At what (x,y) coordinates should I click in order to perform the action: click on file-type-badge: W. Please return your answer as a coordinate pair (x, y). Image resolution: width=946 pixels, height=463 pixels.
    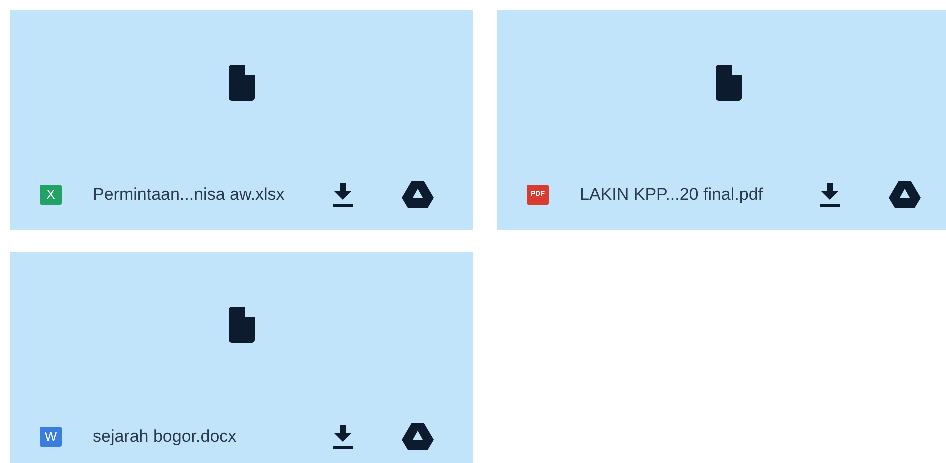
    Looking at the image, I should click on (51, 437).